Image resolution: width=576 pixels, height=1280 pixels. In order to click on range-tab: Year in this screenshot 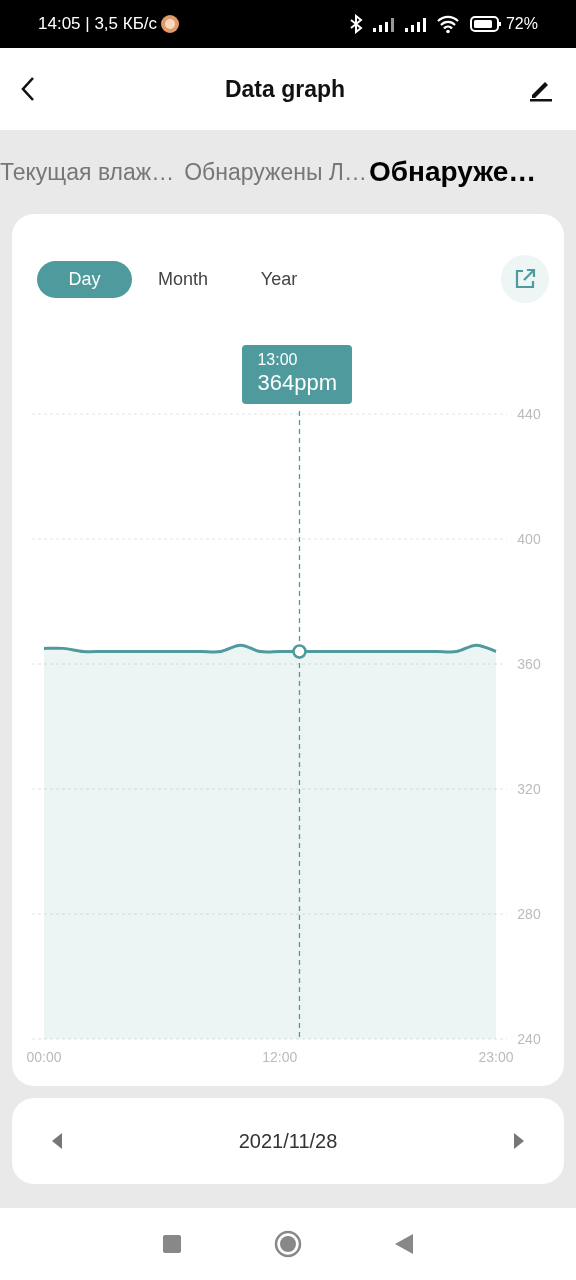, I will do `click(279, 279)`.